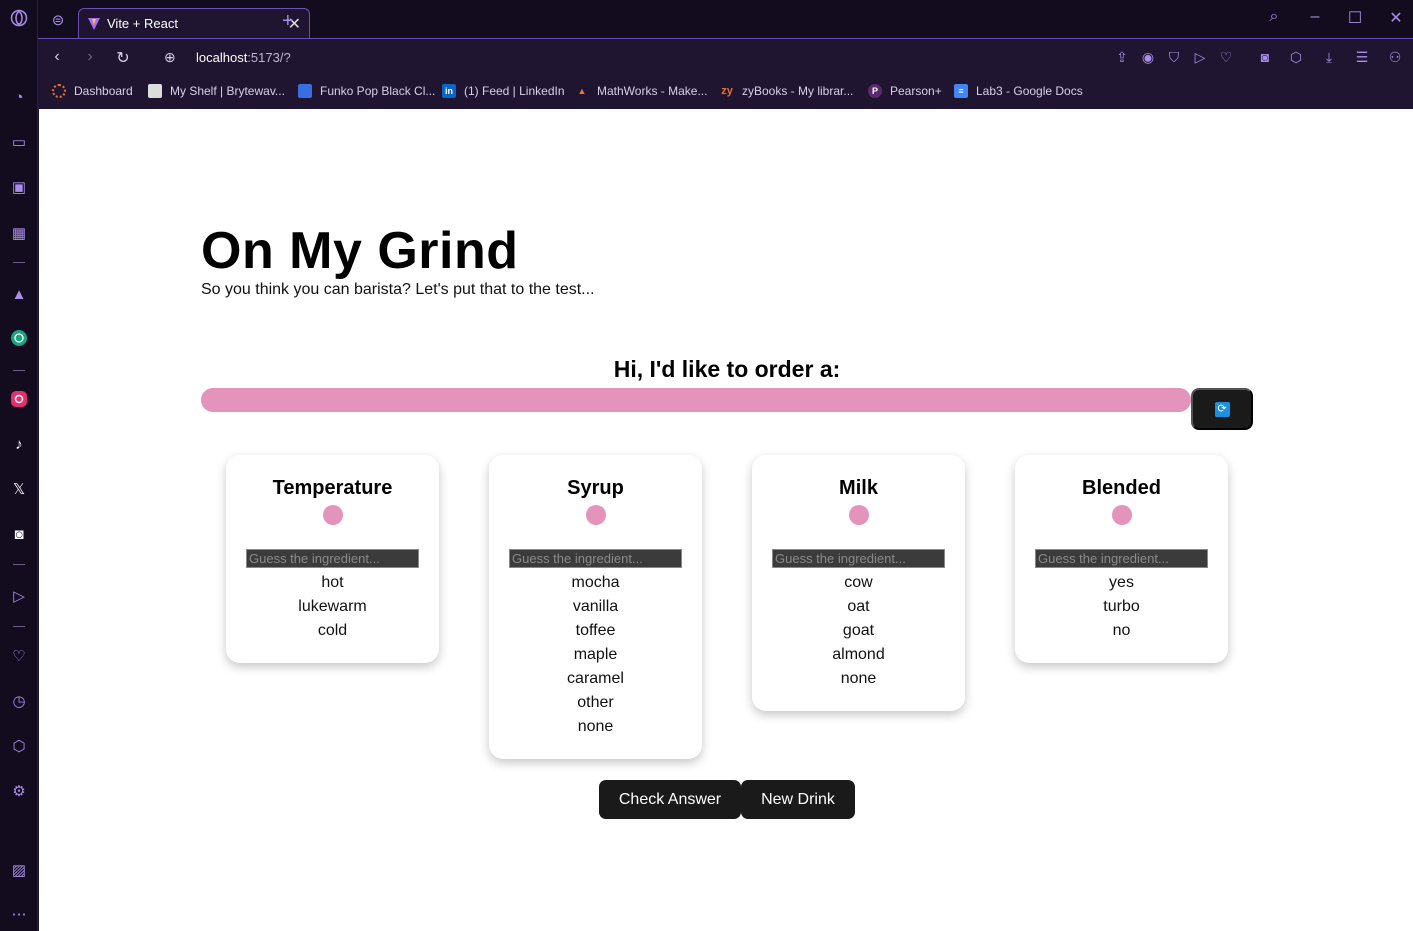 The height and width of the screenshot is (931, 1413). What do you see at coordinates (727, 91) in the screenshot?
I see `zybooks-favicon-icon: zy` at bounding box center [727, 91].